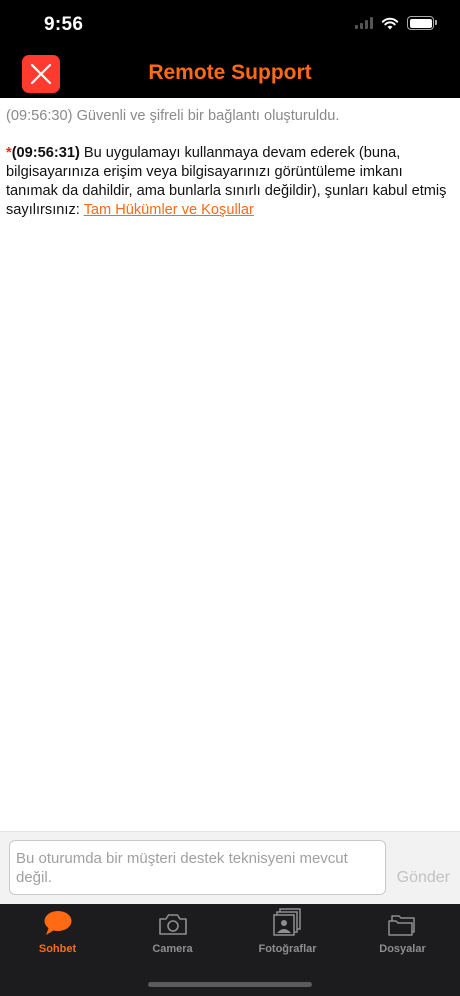 Image resolution: width=460 pixels, height=996 pixels. Describe the element at coordinates (64, 24) in the screenshot. I see `status-time: 9:56` at that location.